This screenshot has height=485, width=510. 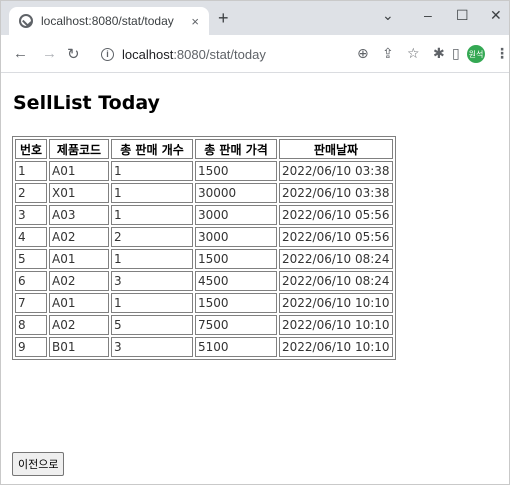 What do you see at coordinates (236, 325) in the screenshot?
I see `table-cell: 7500` at bounding box center [236, 325].